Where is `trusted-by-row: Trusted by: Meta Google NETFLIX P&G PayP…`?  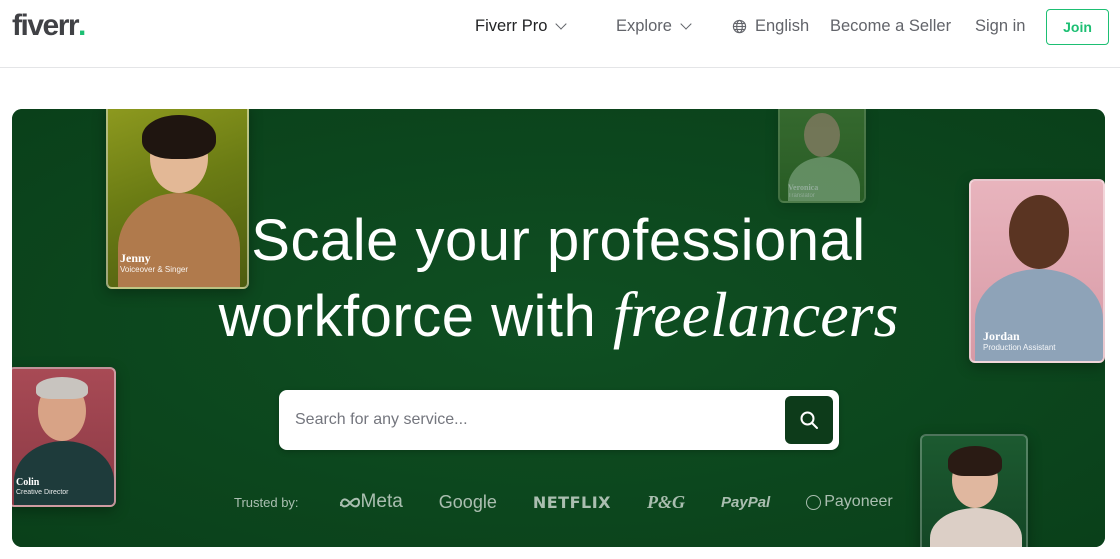 trusted-by-row: Trusted by: Meta Google NETFLIX P&G PayP… is located at coordinates (581, 502).